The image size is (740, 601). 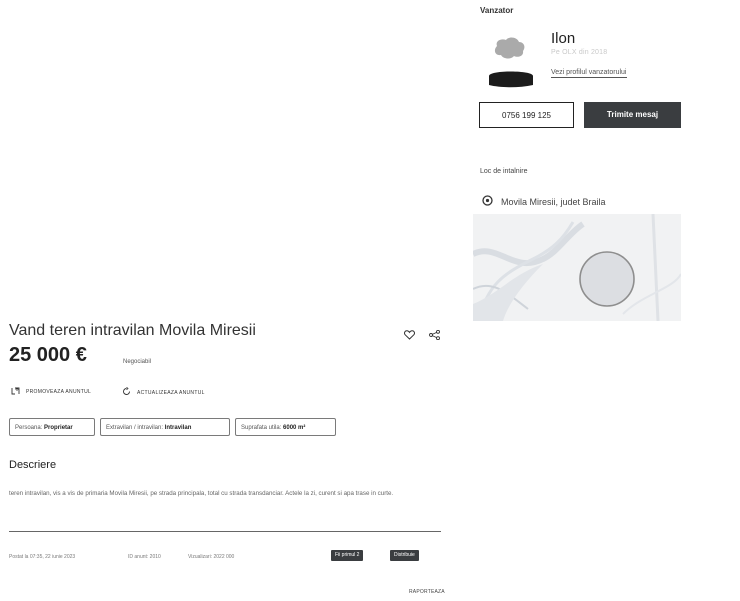 I want to click on refresh-ad-label: ACTUALIZEAZA ANUNTUL, so click(x=171, y=392).